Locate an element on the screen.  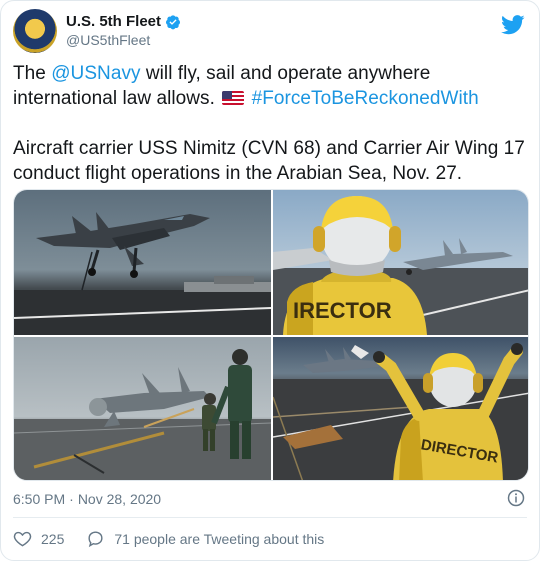
like-count: 225 is located at coordinates (53, 538).